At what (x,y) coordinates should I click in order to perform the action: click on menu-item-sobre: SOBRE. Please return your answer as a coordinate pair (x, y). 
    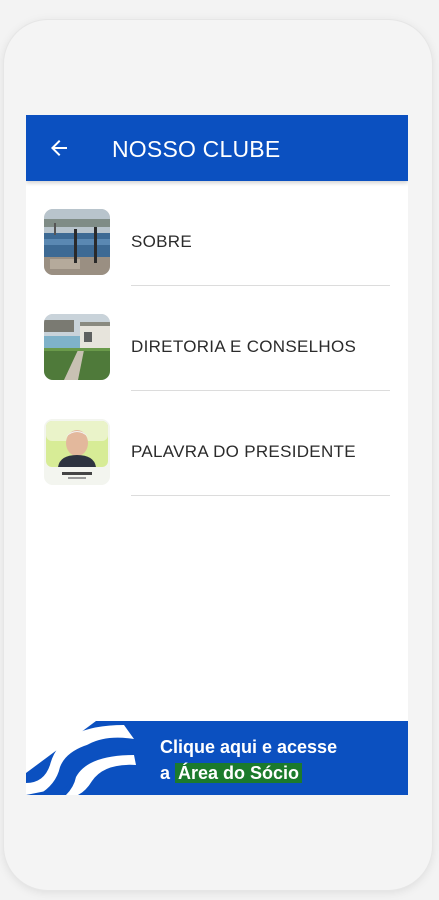
    Looking at the image, I should click on (217, 233).